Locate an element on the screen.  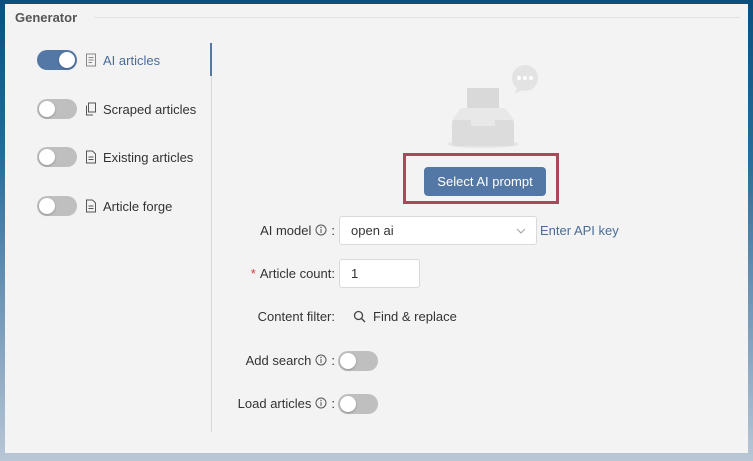
content-filter-label-row: Content filter: is located at coordinates (270, 316).